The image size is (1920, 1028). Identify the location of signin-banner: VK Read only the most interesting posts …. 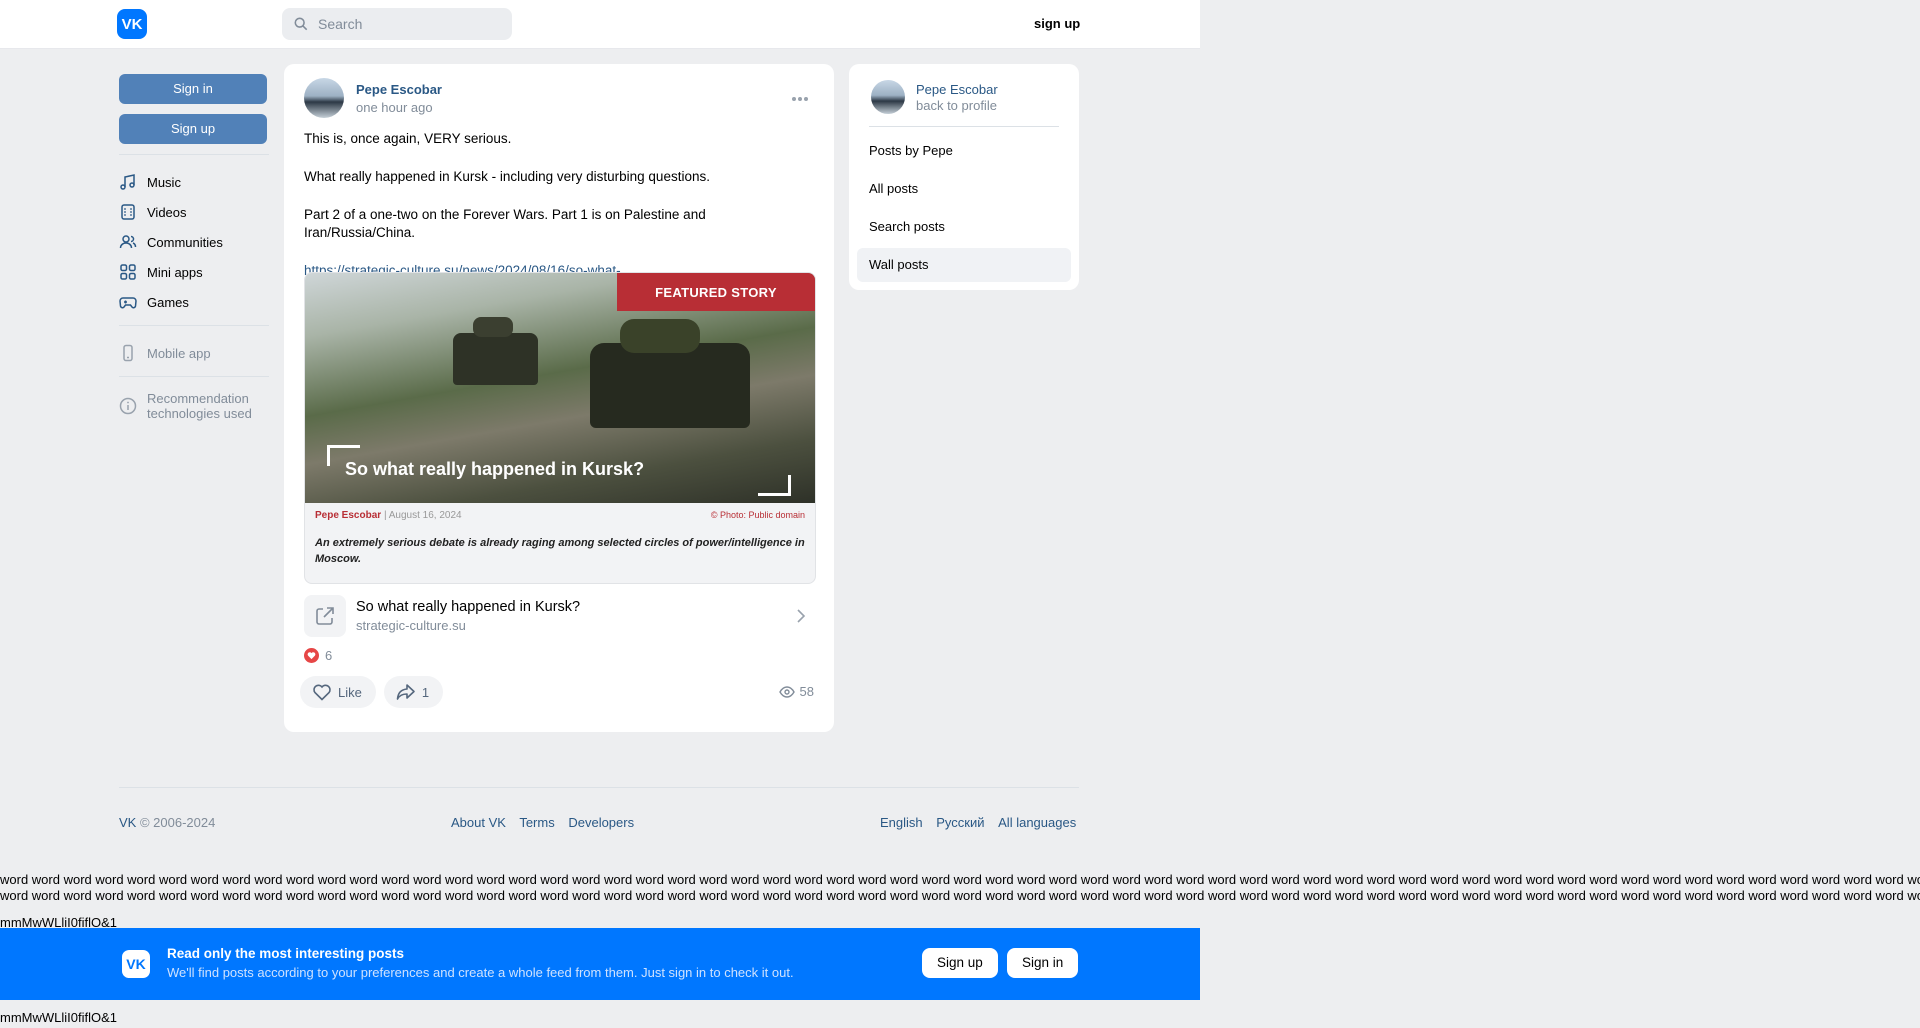
(600, 964).